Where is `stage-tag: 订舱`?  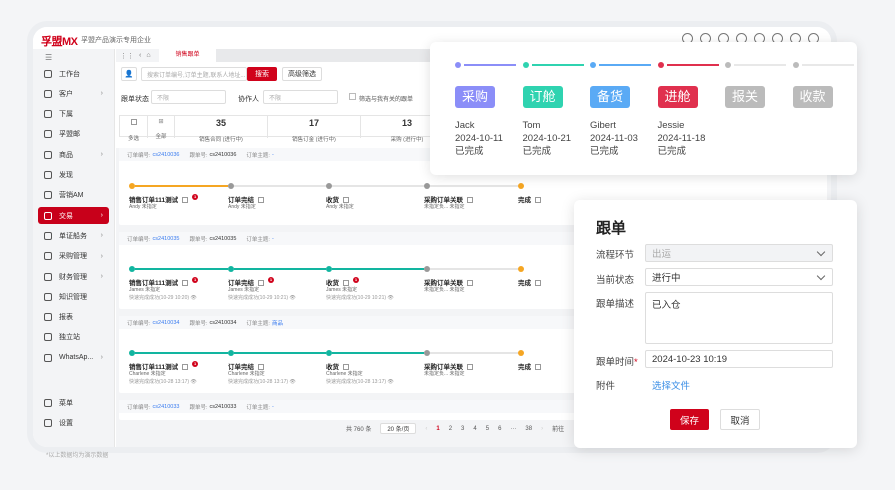 stage-tag: 订舱 is located at coordinates (542, 97).